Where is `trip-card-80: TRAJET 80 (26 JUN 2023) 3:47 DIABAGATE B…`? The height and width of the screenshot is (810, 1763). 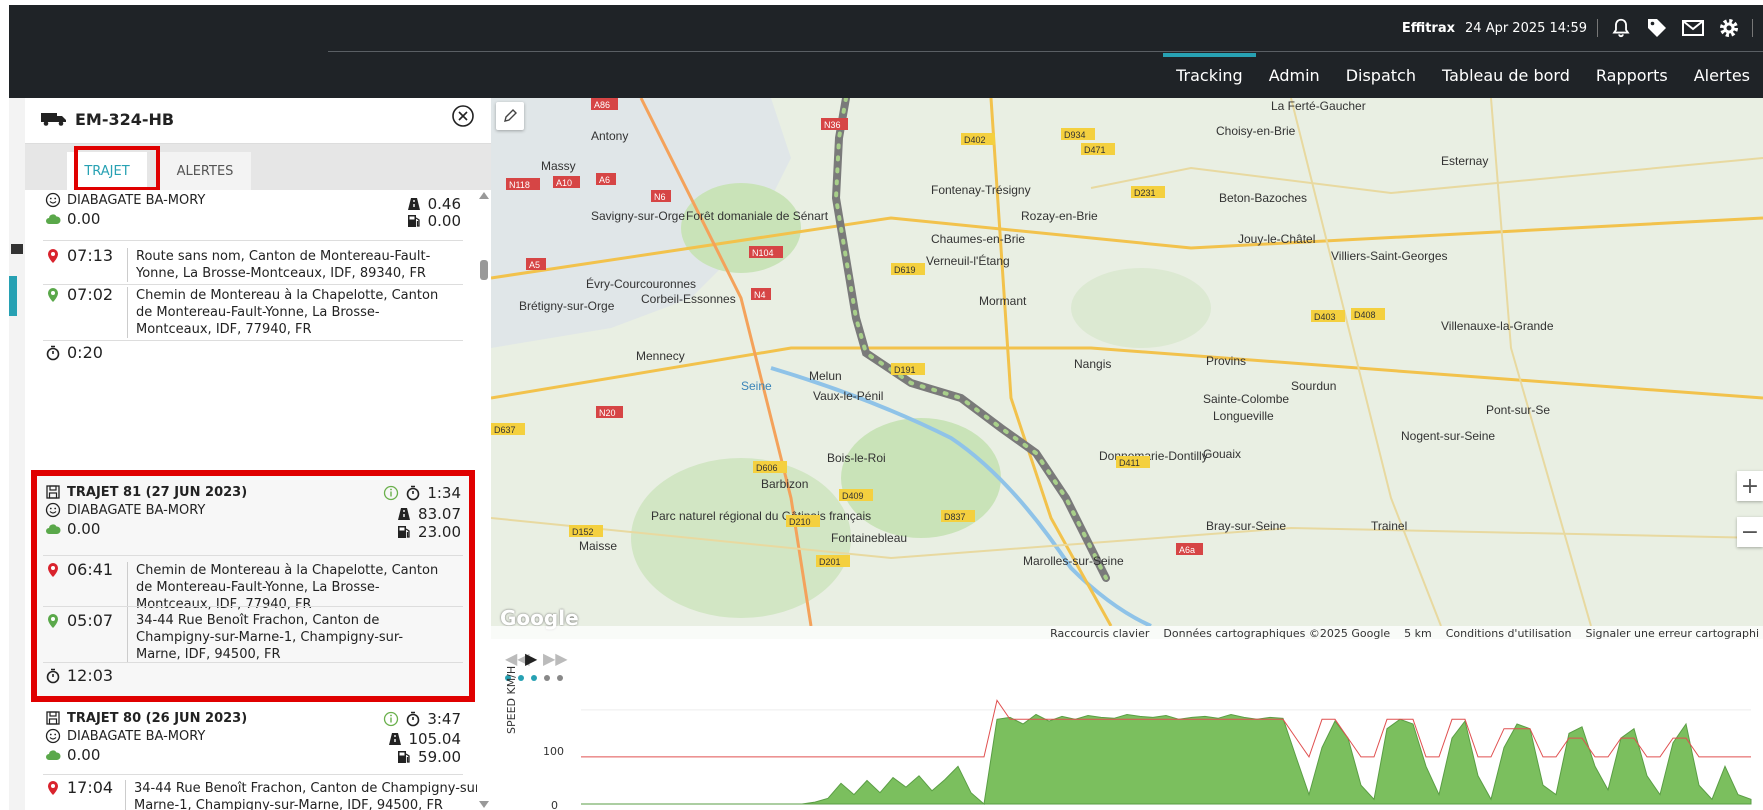 trip-card-80: TRAJET 80 (26 JUN 2023) 3:47 DIABAGATE B… is located at coordinates (251, 760).